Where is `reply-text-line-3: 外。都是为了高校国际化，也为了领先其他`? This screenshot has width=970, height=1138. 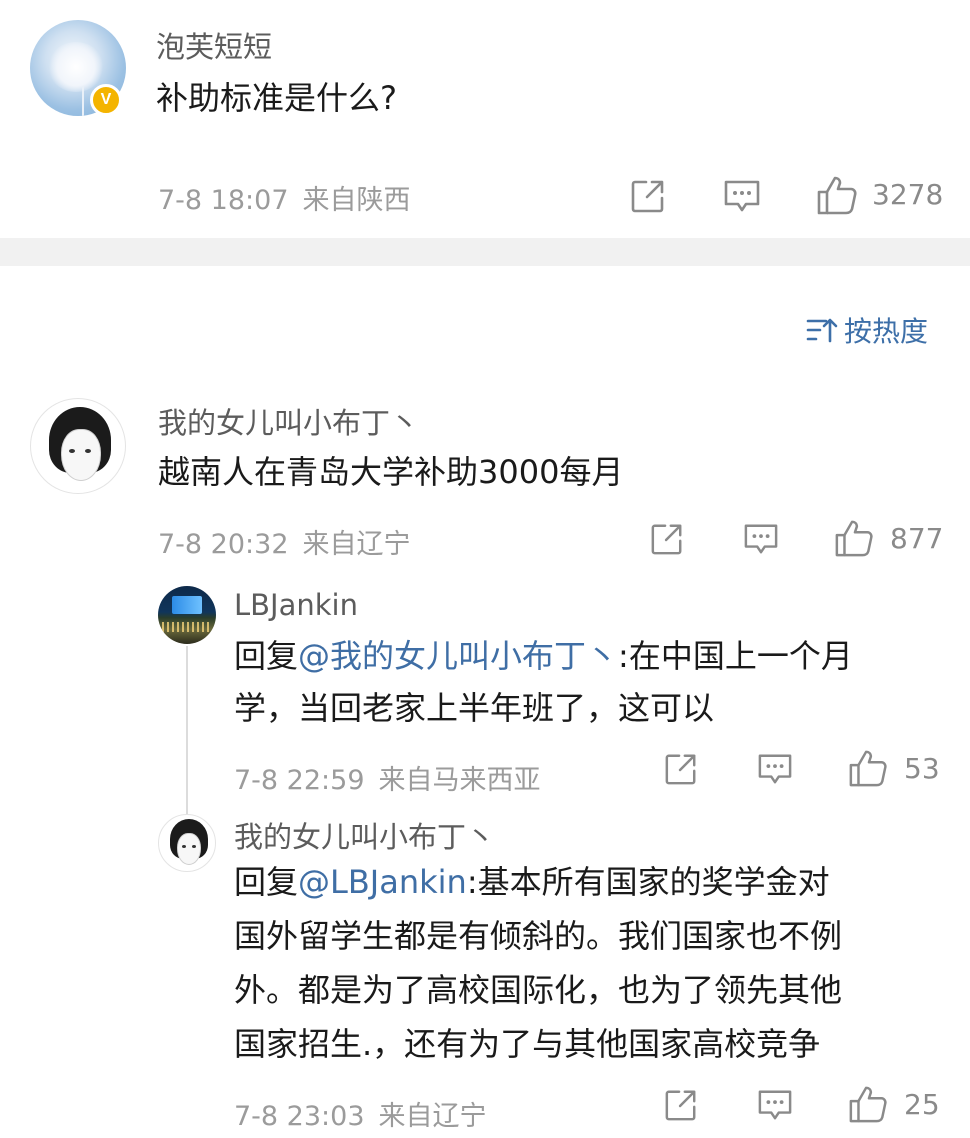 reply-text-line-3: 外。都是为了高校国际化，也为了领先其他 is located at coordinates (538, 990).